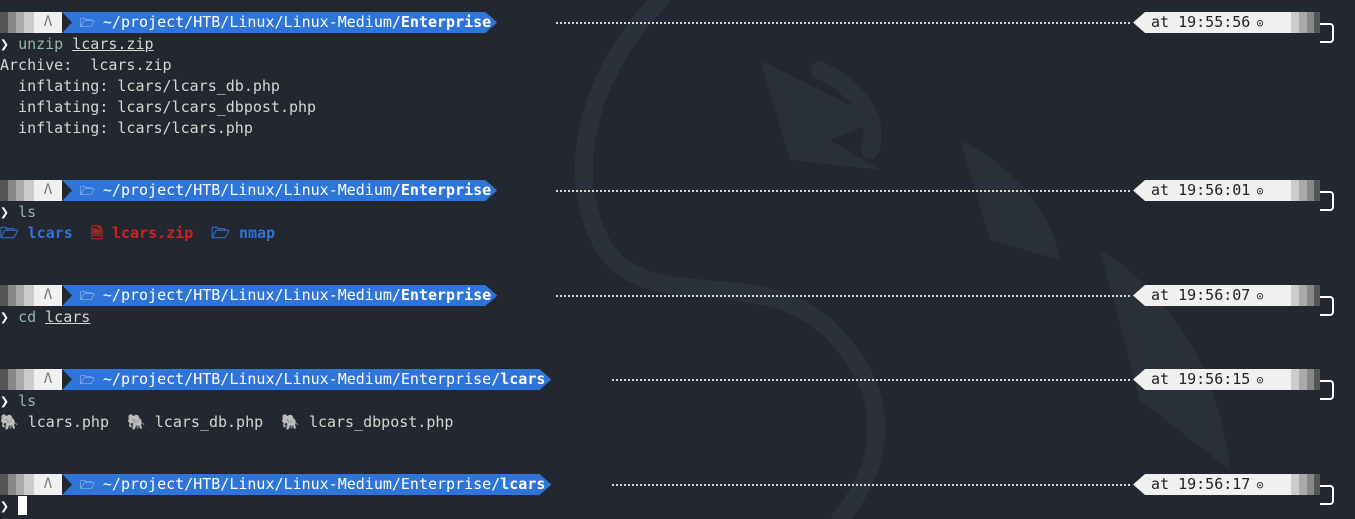 The height and width of the screenshot is (519, 1355). Describe the element at coordinates (68, 422) in the screenshot. I see `file-entry: lcars.php` at that location.